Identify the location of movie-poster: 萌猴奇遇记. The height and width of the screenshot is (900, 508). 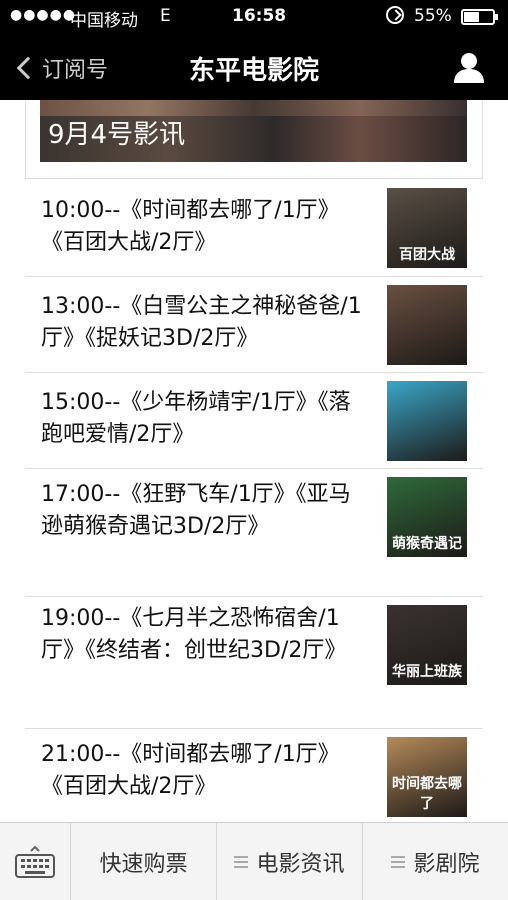
(427, 517).